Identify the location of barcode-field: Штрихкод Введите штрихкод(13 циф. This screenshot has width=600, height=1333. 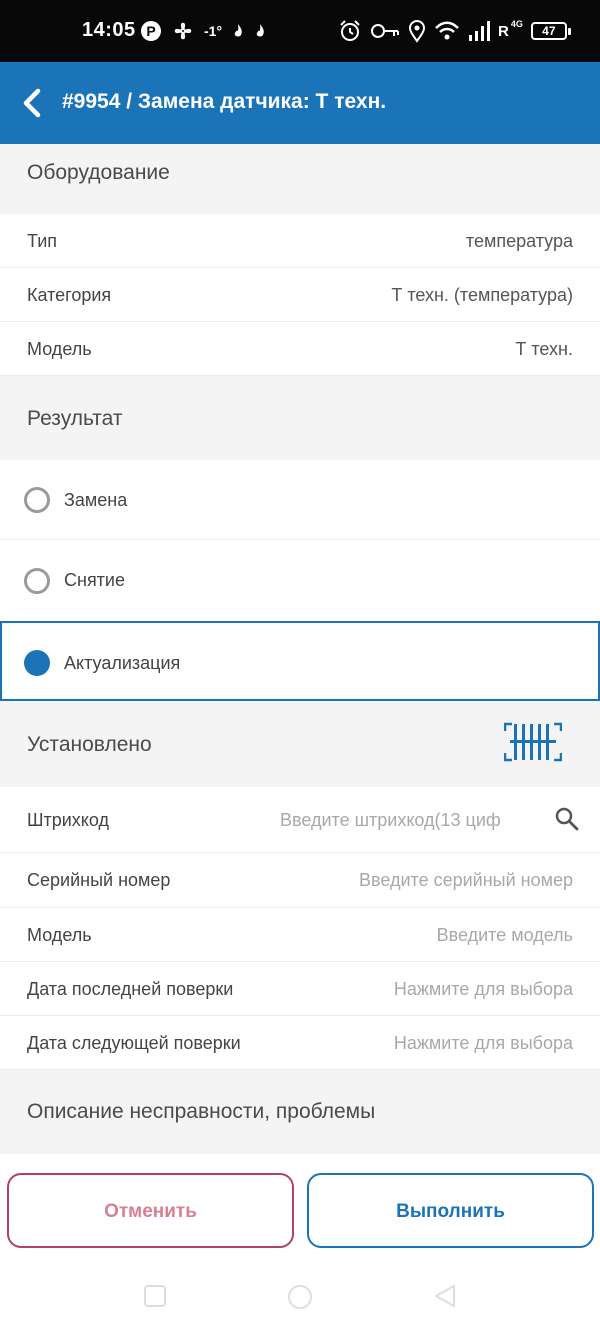
(300, 820).